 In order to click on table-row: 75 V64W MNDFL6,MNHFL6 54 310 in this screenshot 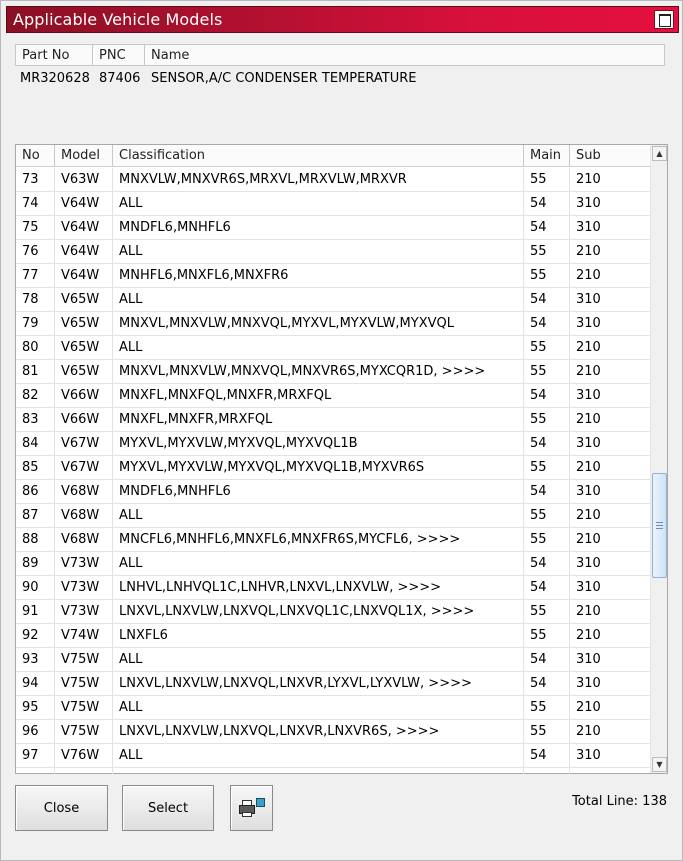, I will do `click(333, 228)`.